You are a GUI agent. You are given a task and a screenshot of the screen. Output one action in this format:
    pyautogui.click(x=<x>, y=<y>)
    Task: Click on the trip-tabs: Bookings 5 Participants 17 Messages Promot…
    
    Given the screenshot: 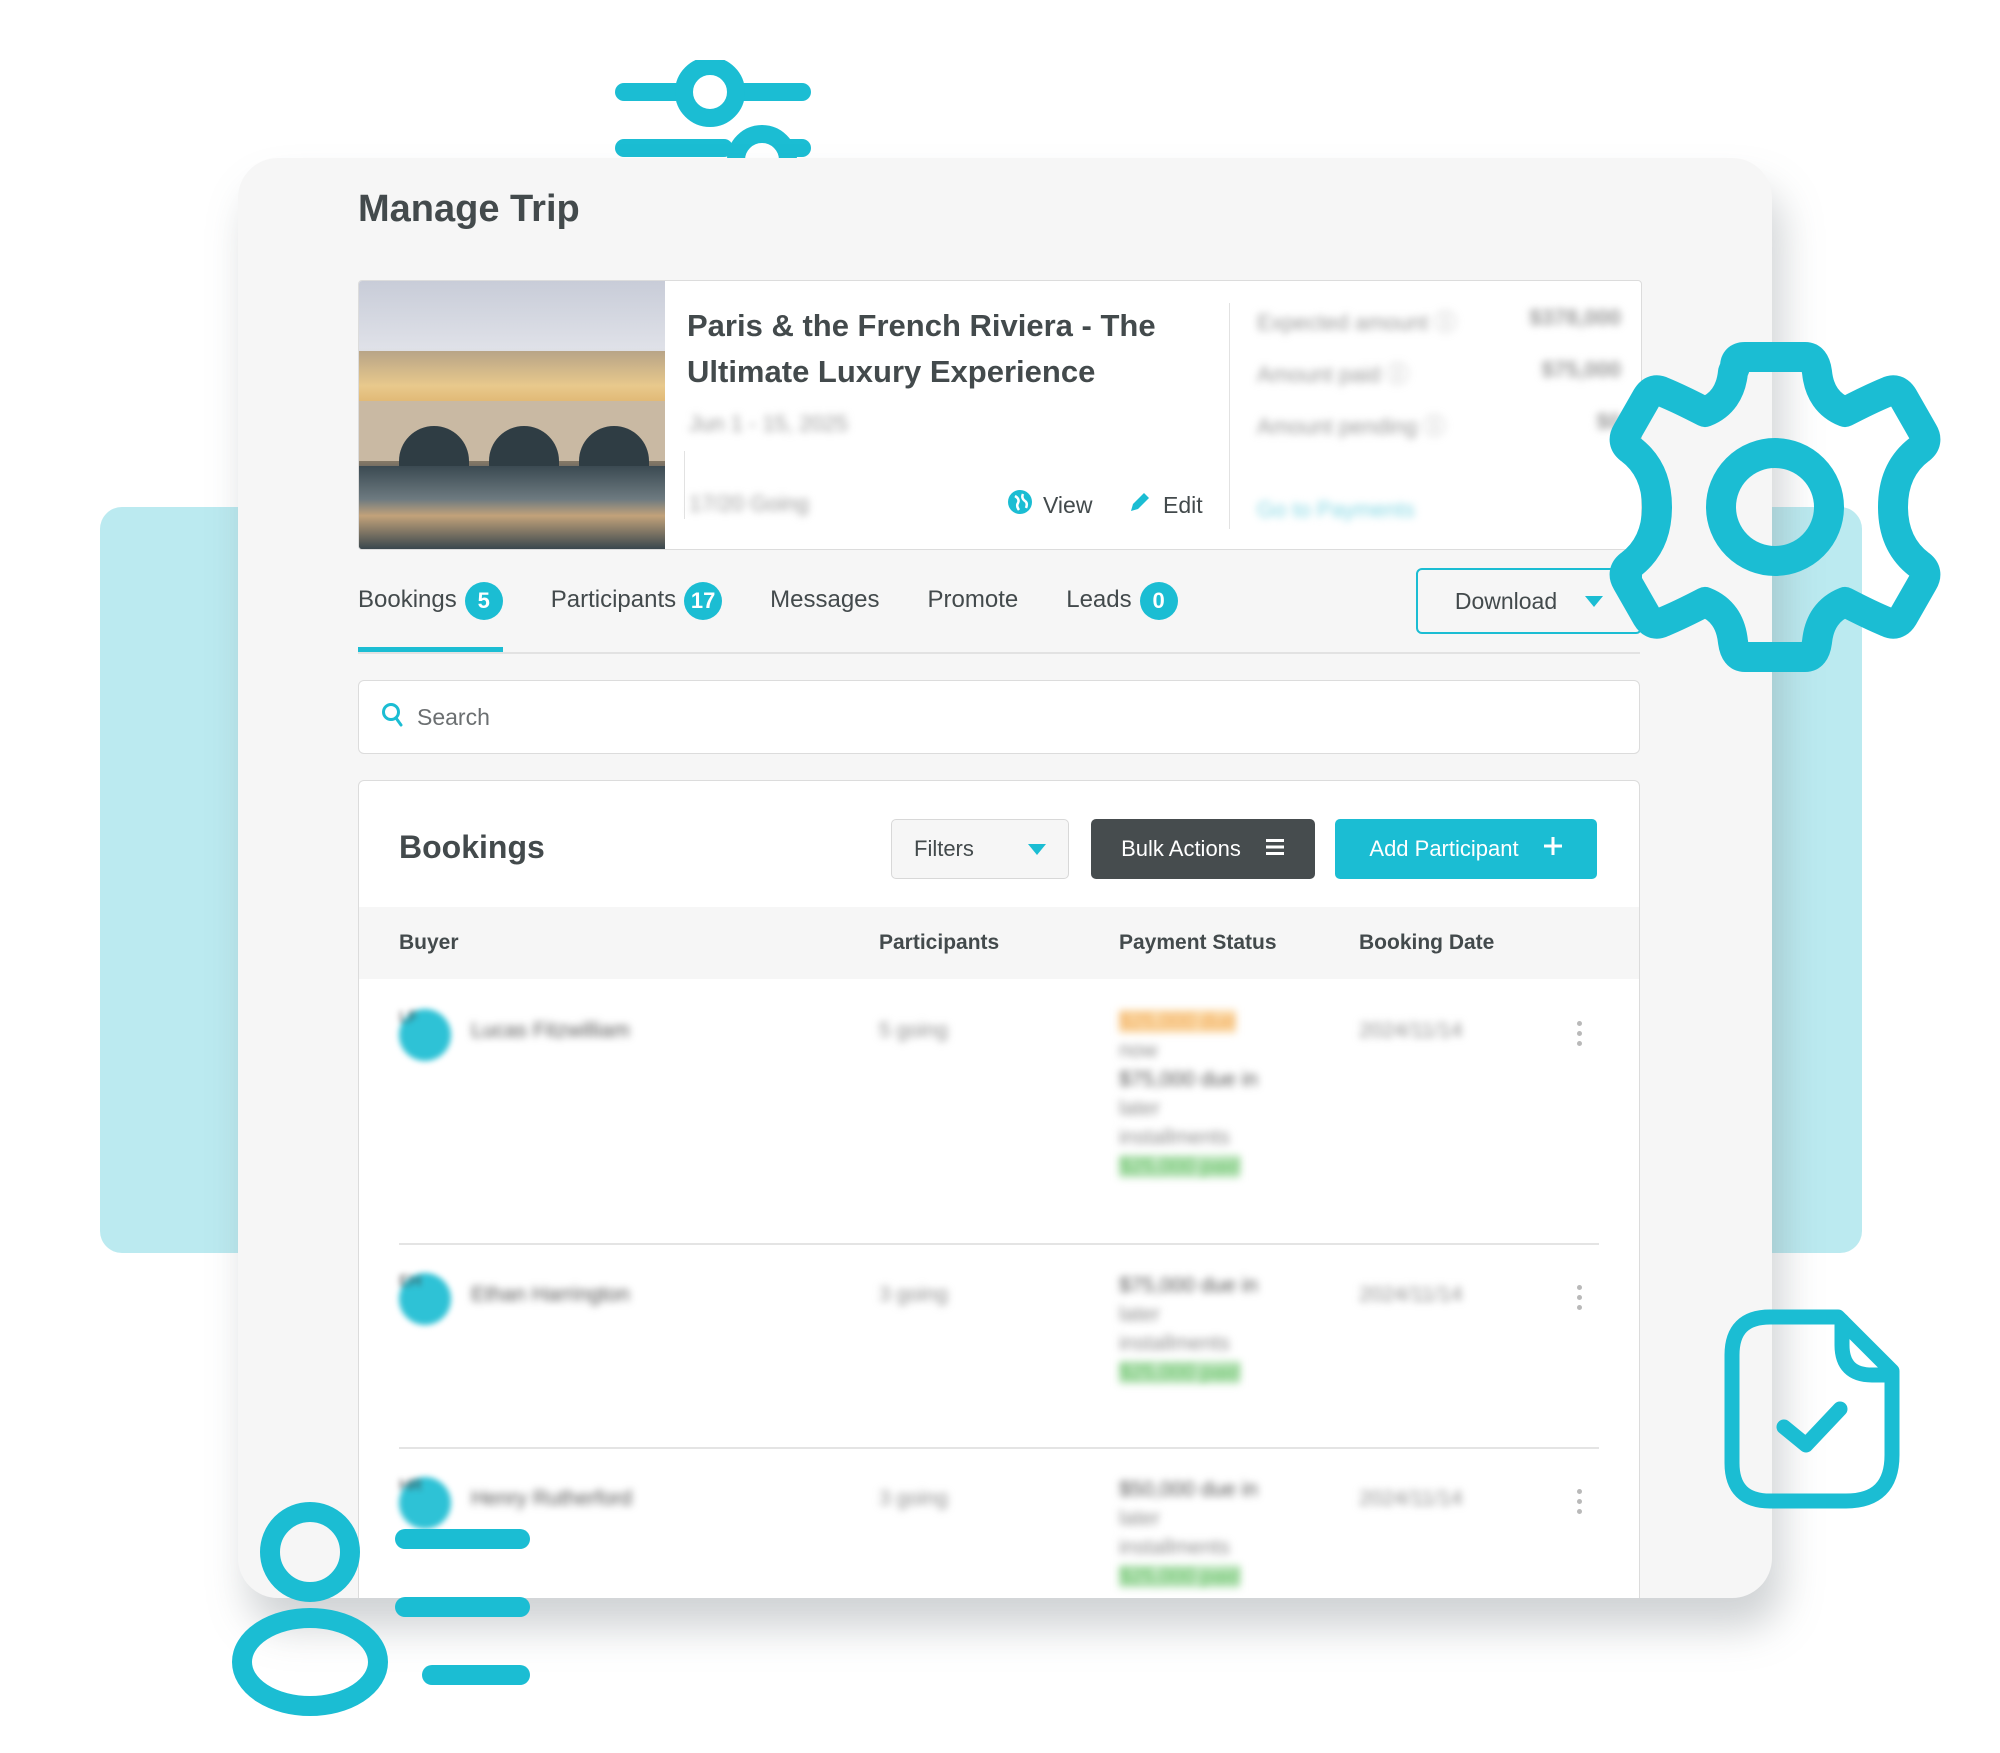 What is the action you would take?
    pyautogui.click(x=768, y=615)
    